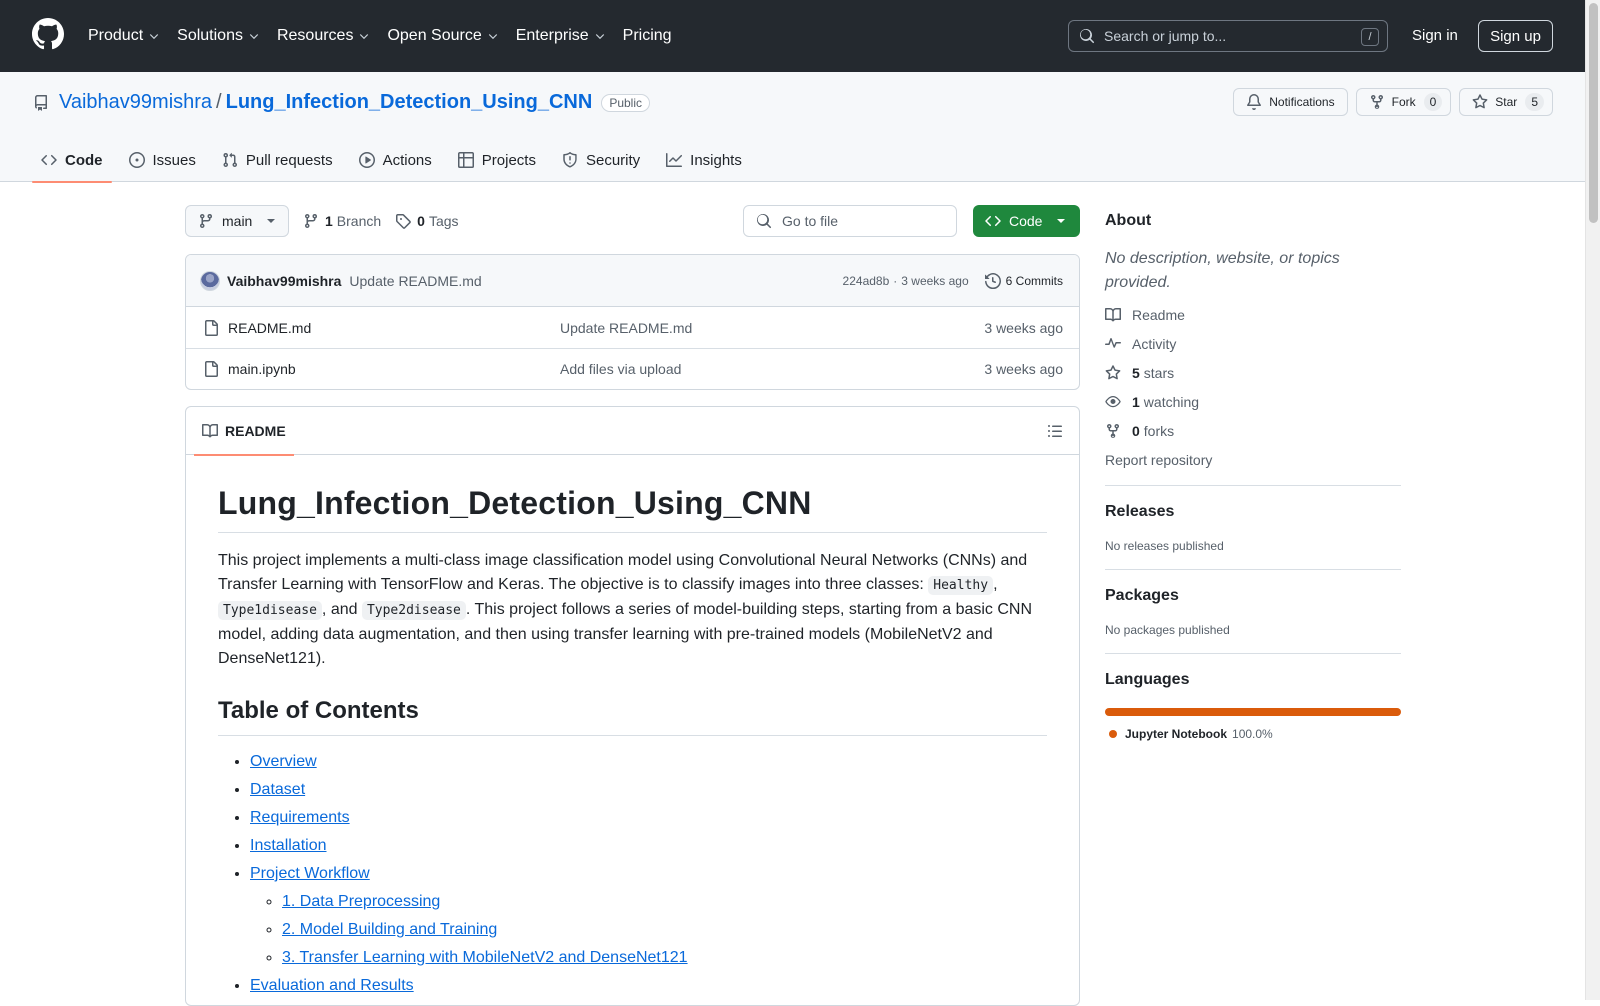 Image resolution: width=1600 pixels, height=1006 pixels. Describe the element at coordinates (135, 102) in the screenshot. I see `repo-owner-link: Vaibhav99mishra` at that location.